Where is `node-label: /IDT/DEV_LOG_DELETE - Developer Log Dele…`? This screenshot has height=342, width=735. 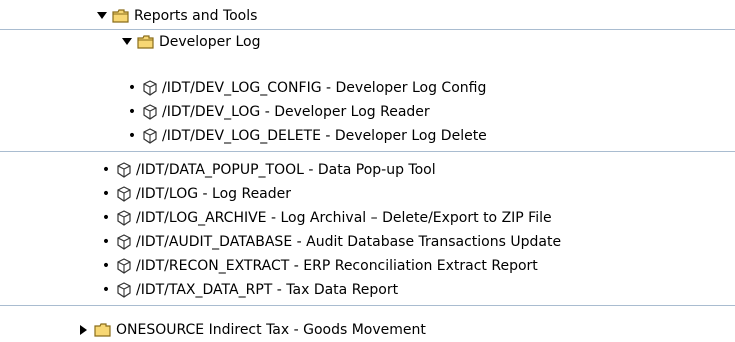 node-label: /IDT/DEV_LOG_DELETE - Developer Log Dele… is located at coordinates (324, 136).